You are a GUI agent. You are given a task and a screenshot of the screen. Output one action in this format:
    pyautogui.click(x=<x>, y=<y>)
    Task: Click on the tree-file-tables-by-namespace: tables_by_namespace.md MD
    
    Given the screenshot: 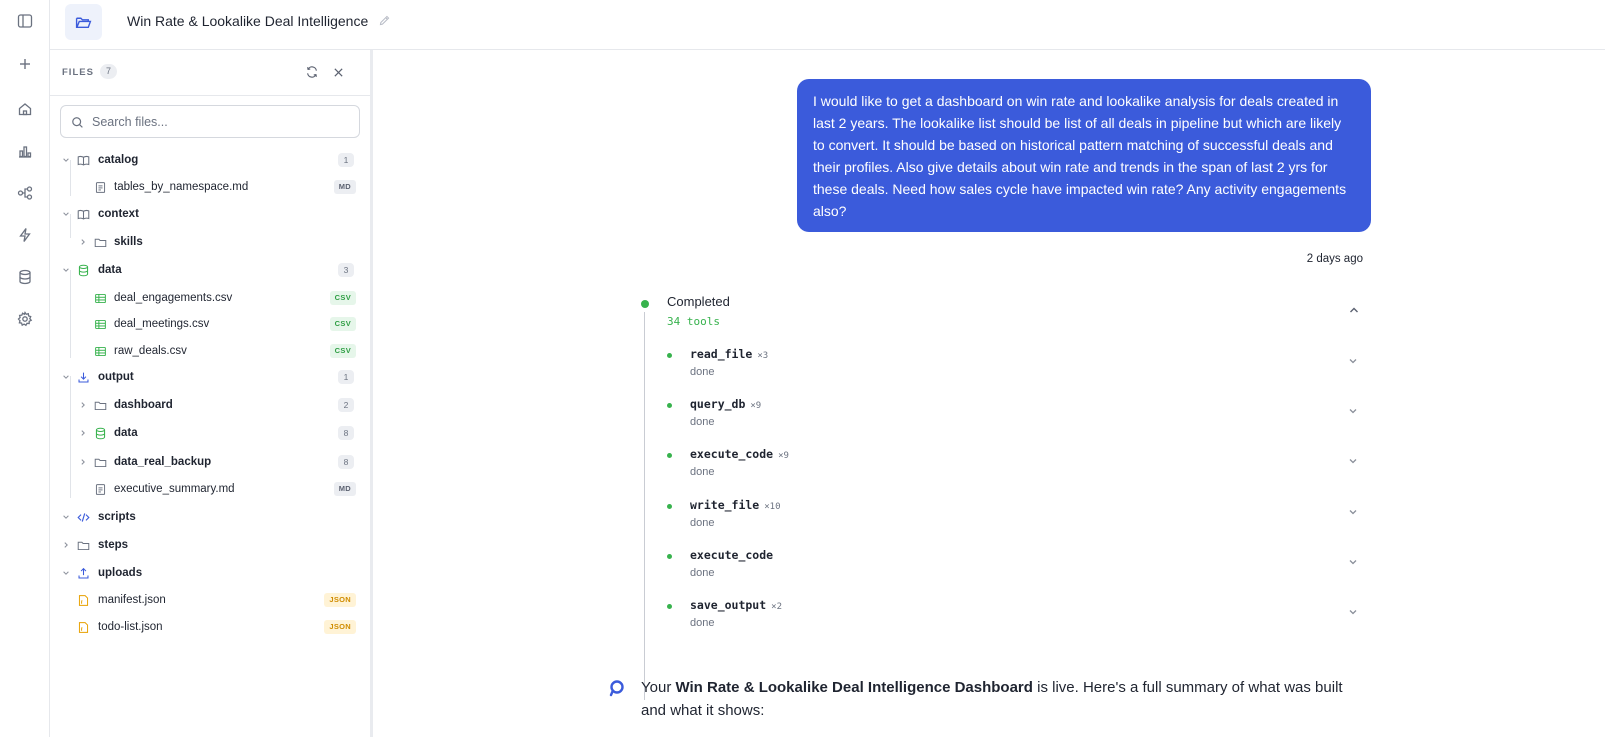 What is the action you would take?
    pyautogui.click(x=211, y=187)
    